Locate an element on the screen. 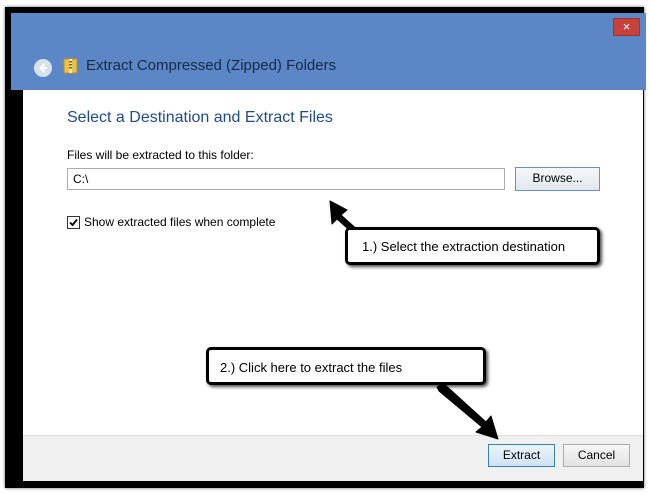  callout-2-arrow is located at coordinates (467, 411).